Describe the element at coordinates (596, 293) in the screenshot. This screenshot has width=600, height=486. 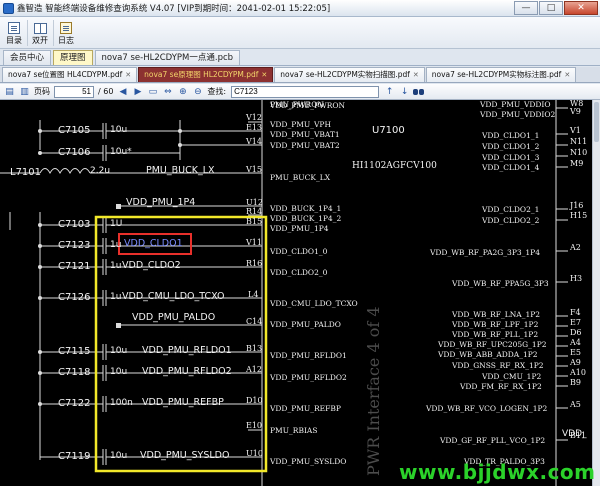
I see `vertical-scrollbar` at that location.